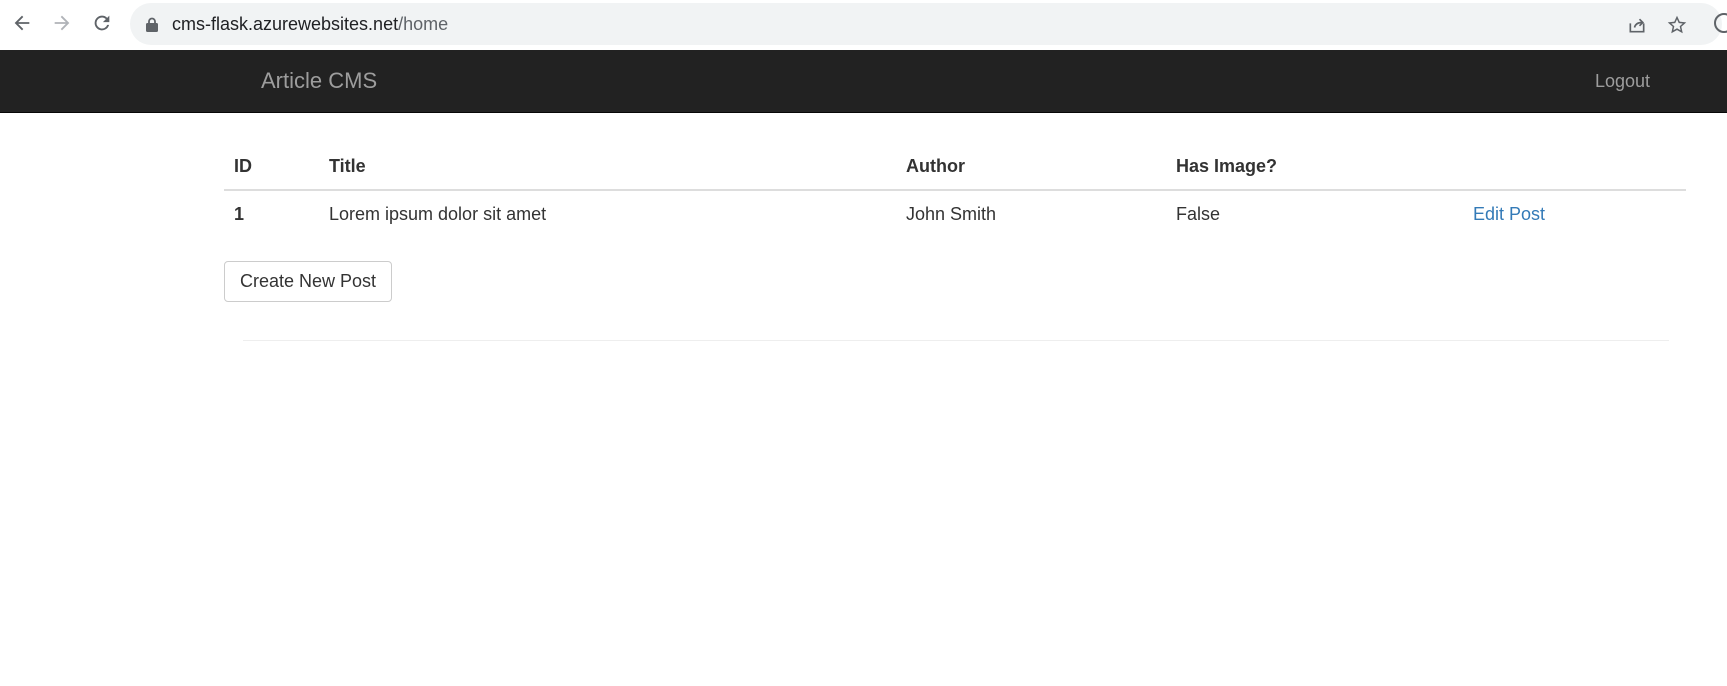 Image resolution: width=1727 pixels, height=686 pixels. I want to click on back-button, so click(22, 23).